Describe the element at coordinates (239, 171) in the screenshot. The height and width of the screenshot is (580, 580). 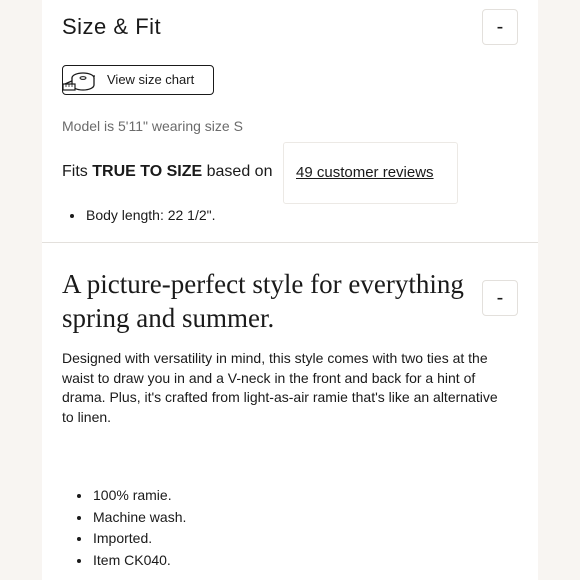
I see `fit-suffix: based on` at that location.